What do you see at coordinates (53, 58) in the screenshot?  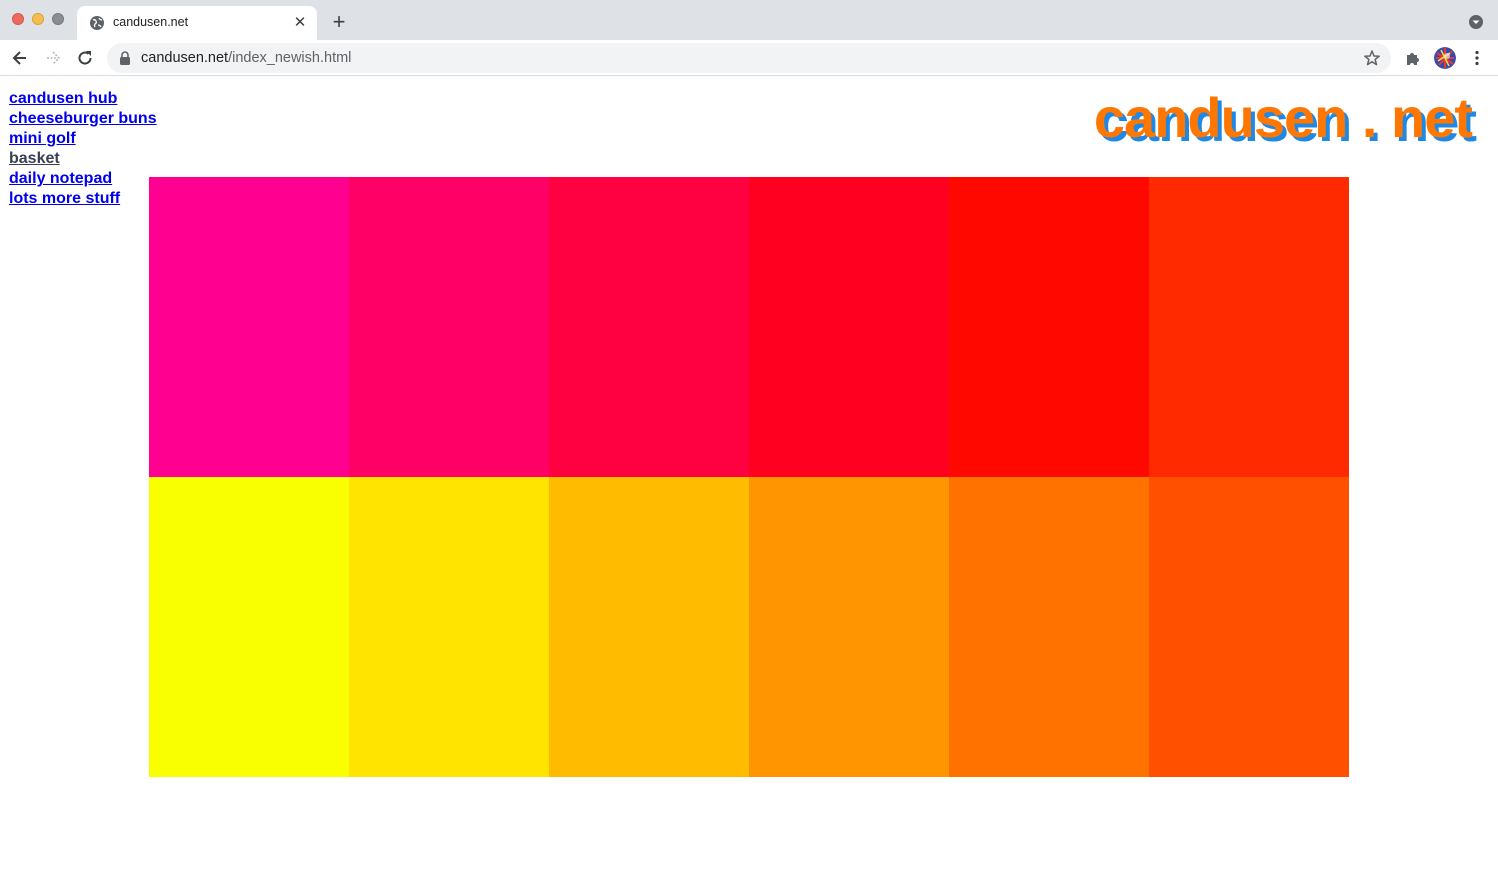 I see `forward-arrow-icon` at bounding box center [53, 58].